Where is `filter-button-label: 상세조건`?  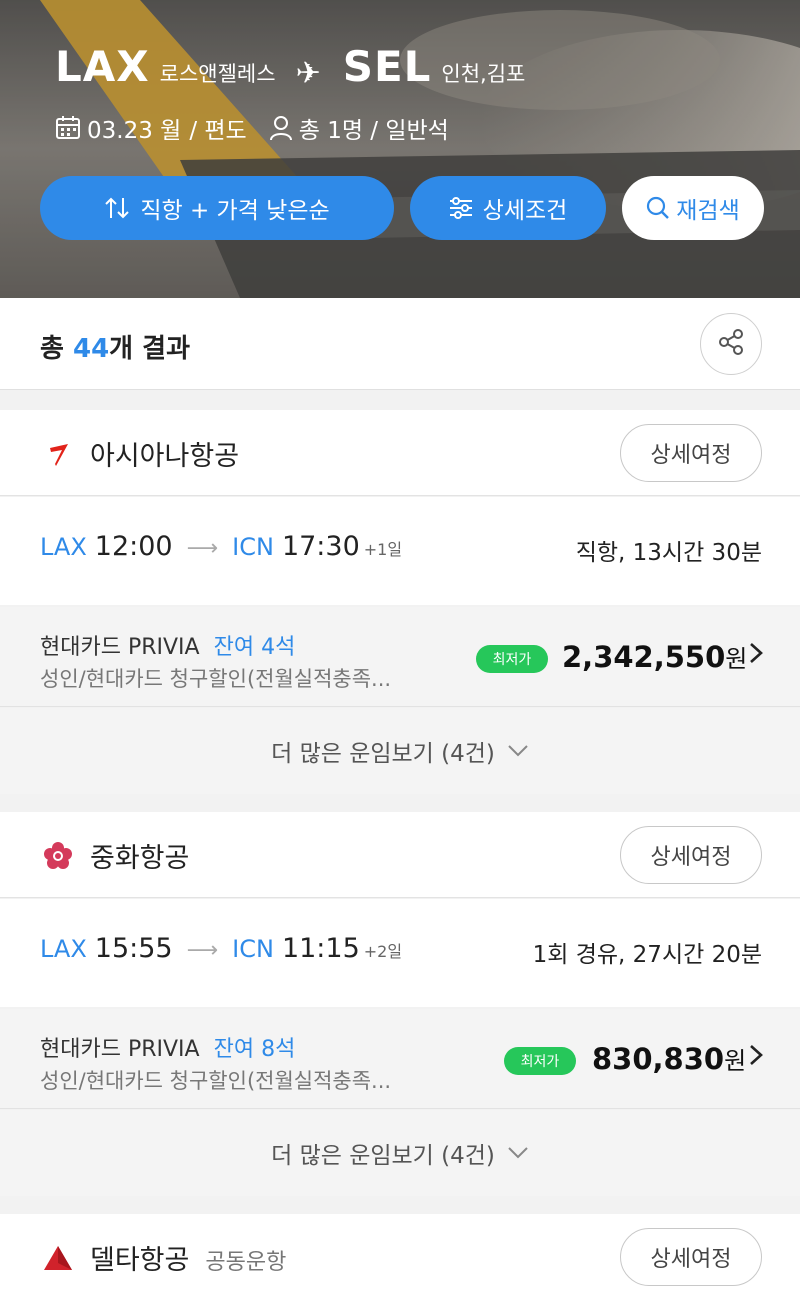 filter-button-label: 상세조건 is located at coordinates (525, 211).